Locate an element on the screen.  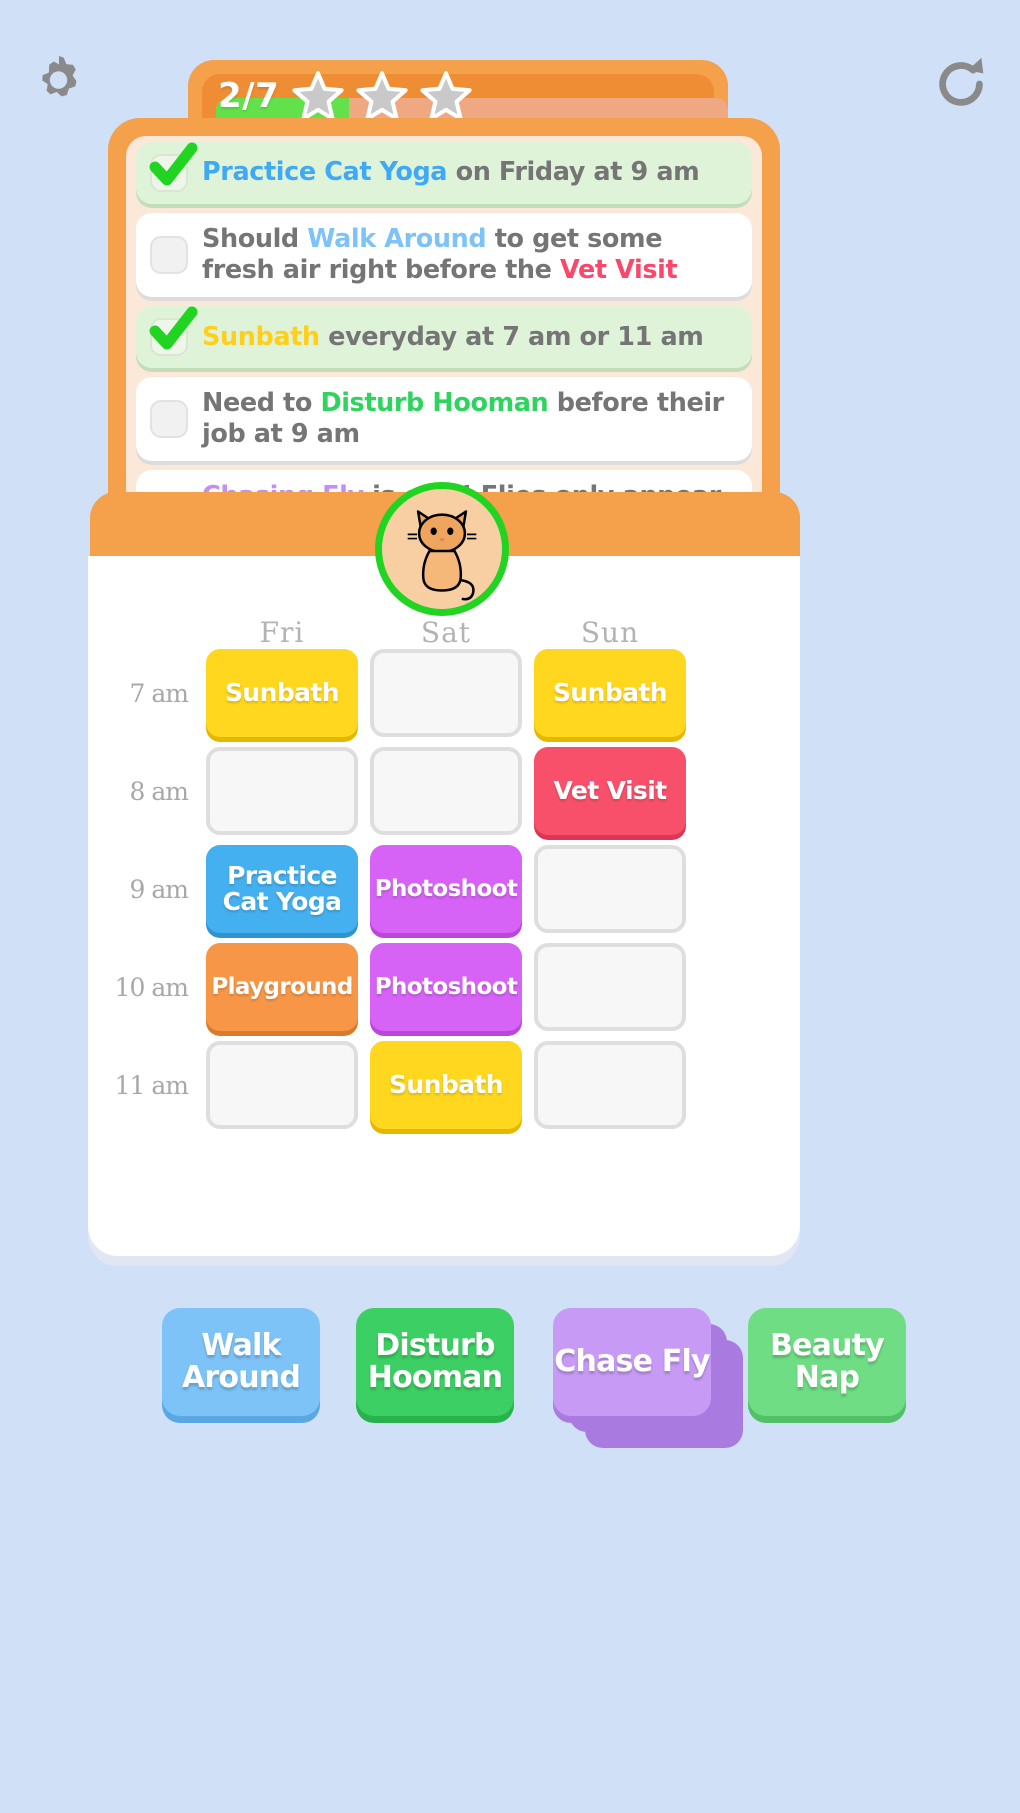
clue-text-part: everyday at 7 am or 11 am is located at coordinates (511, 336).